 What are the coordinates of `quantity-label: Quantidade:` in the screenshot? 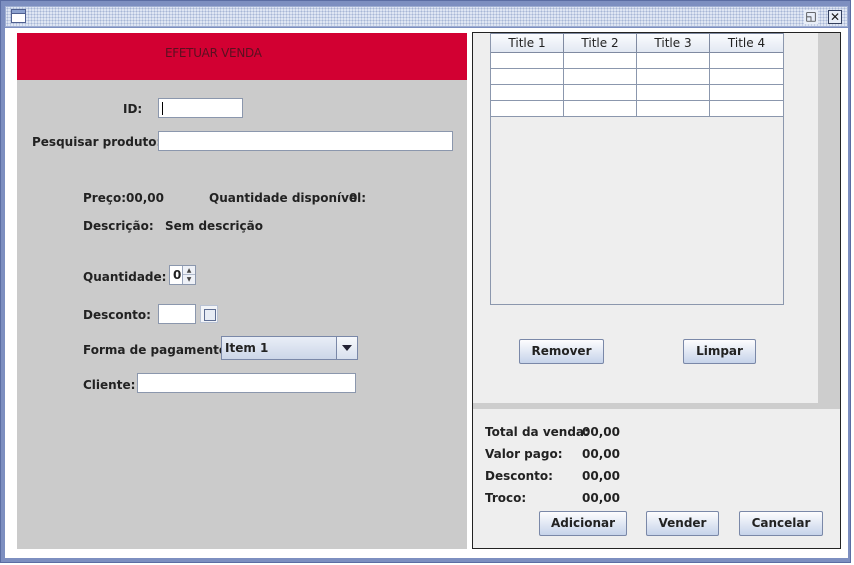 It's located at (125, 277).